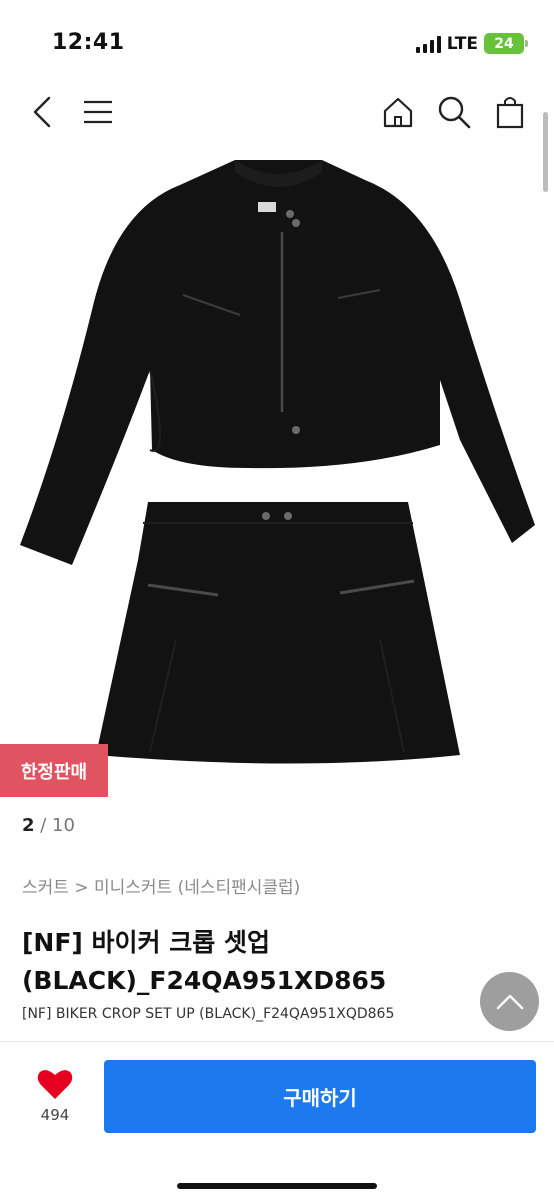  I want to click on back-button, so click(42, 112).